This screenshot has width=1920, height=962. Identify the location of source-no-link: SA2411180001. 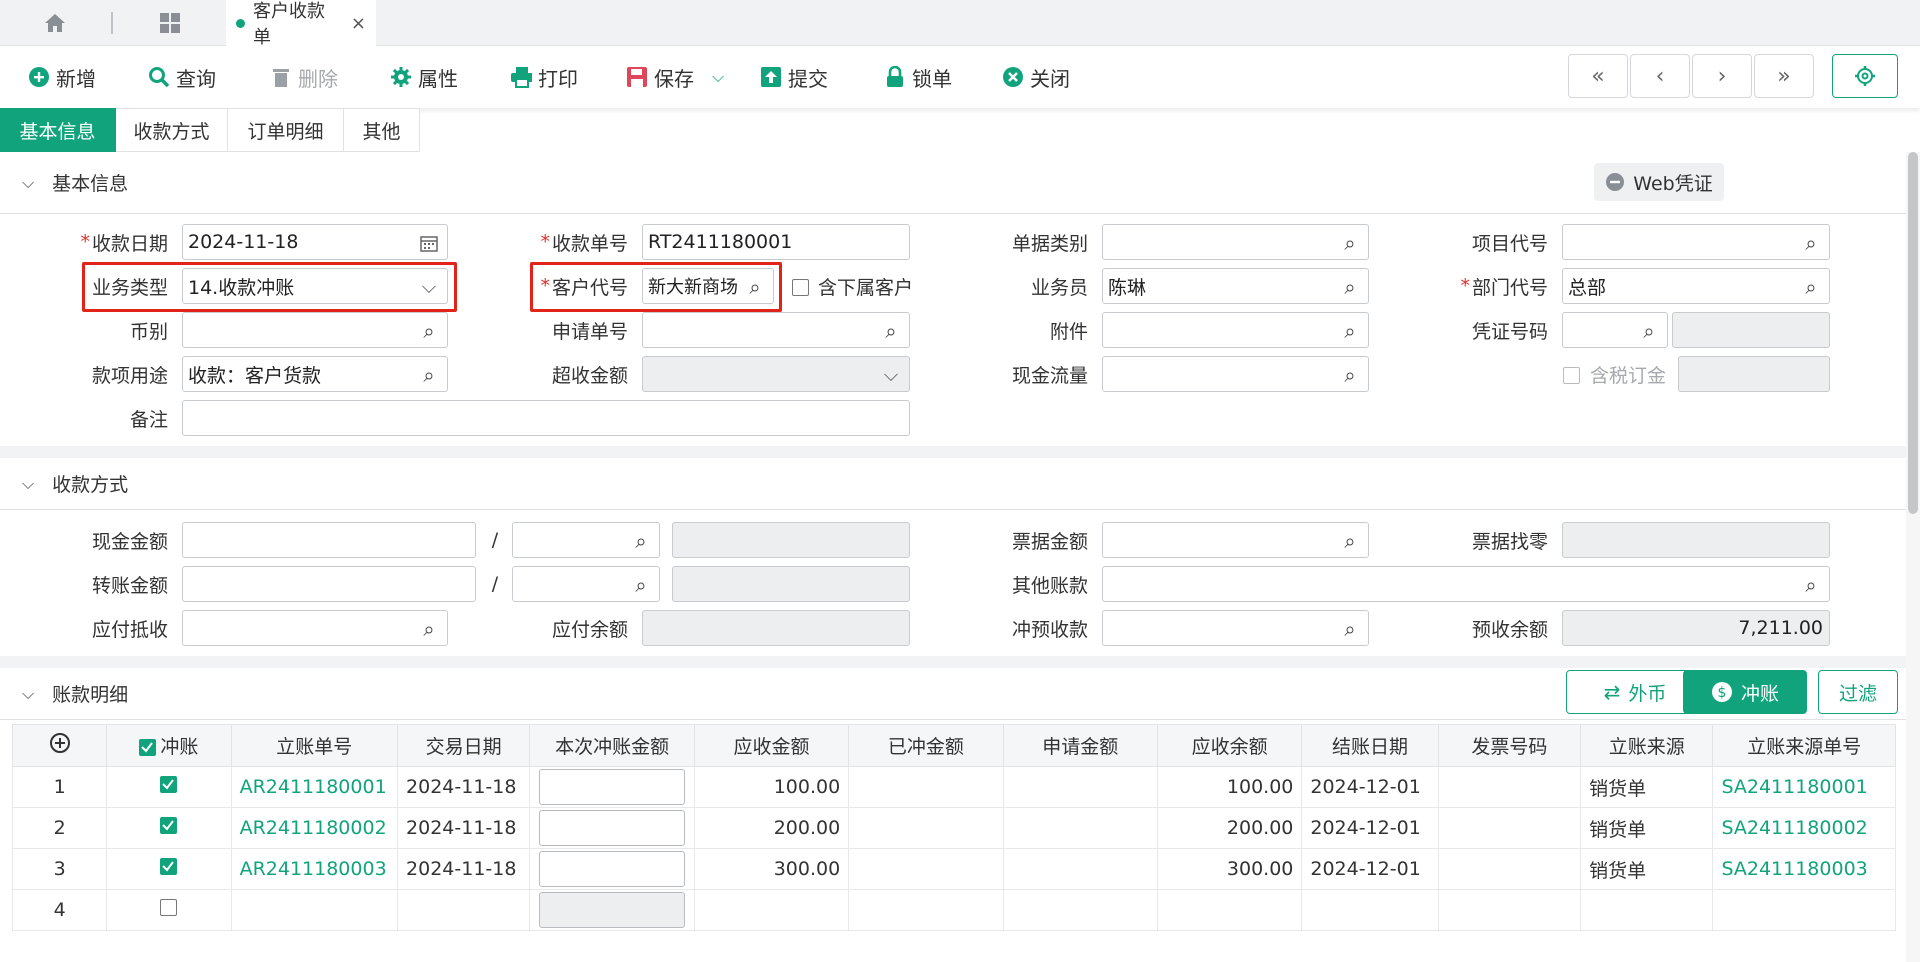
(1804, 787).